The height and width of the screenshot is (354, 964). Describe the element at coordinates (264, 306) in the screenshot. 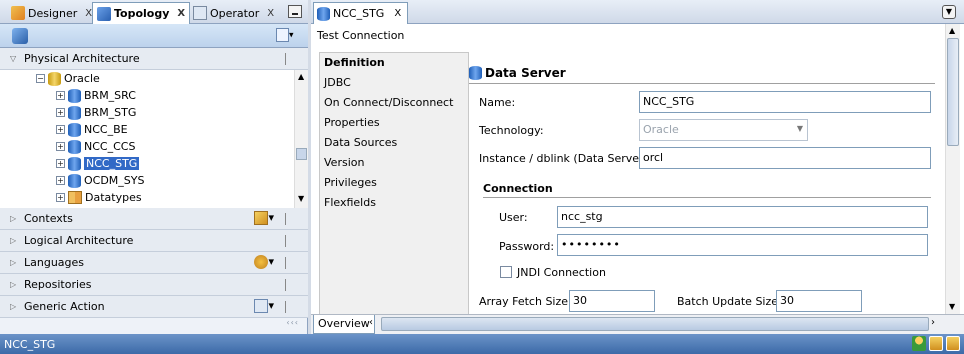

I see `generic-action-menu-icon: ▾` at that location.